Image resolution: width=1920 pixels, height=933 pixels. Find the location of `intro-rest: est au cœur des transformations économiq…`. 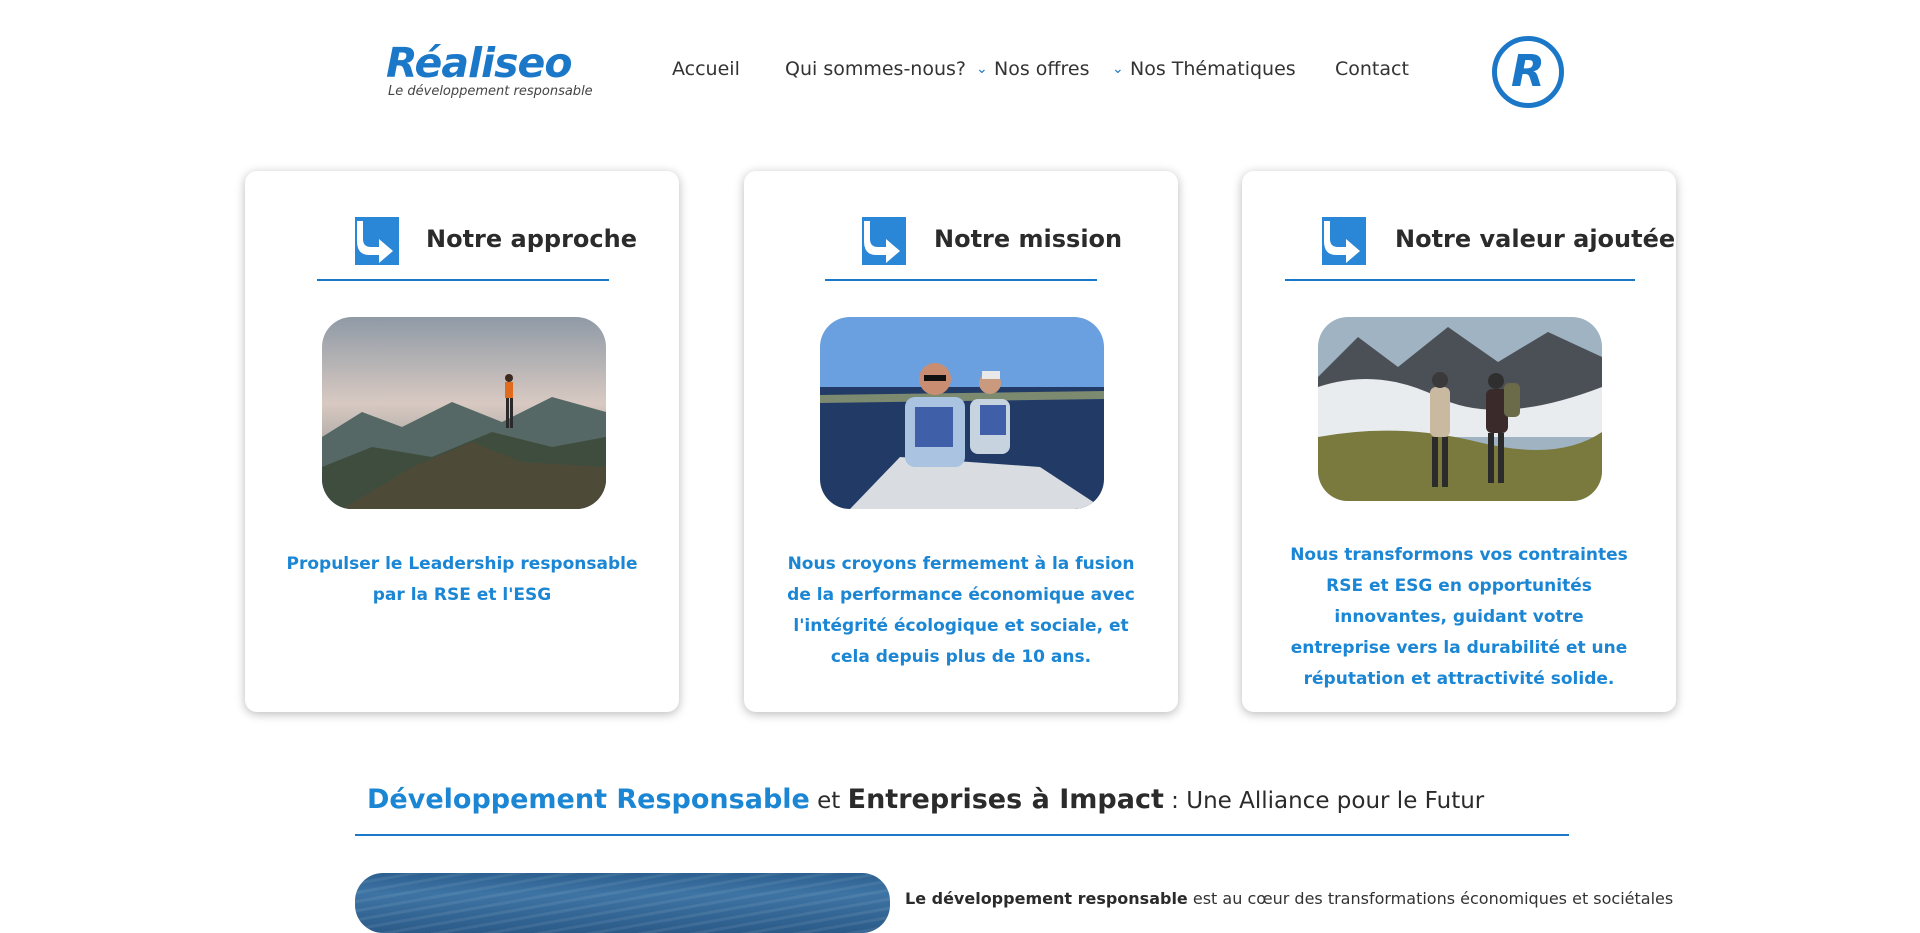

intro-rest: est au cœur des transformations économiq… is located at coordinates (1430, 898).